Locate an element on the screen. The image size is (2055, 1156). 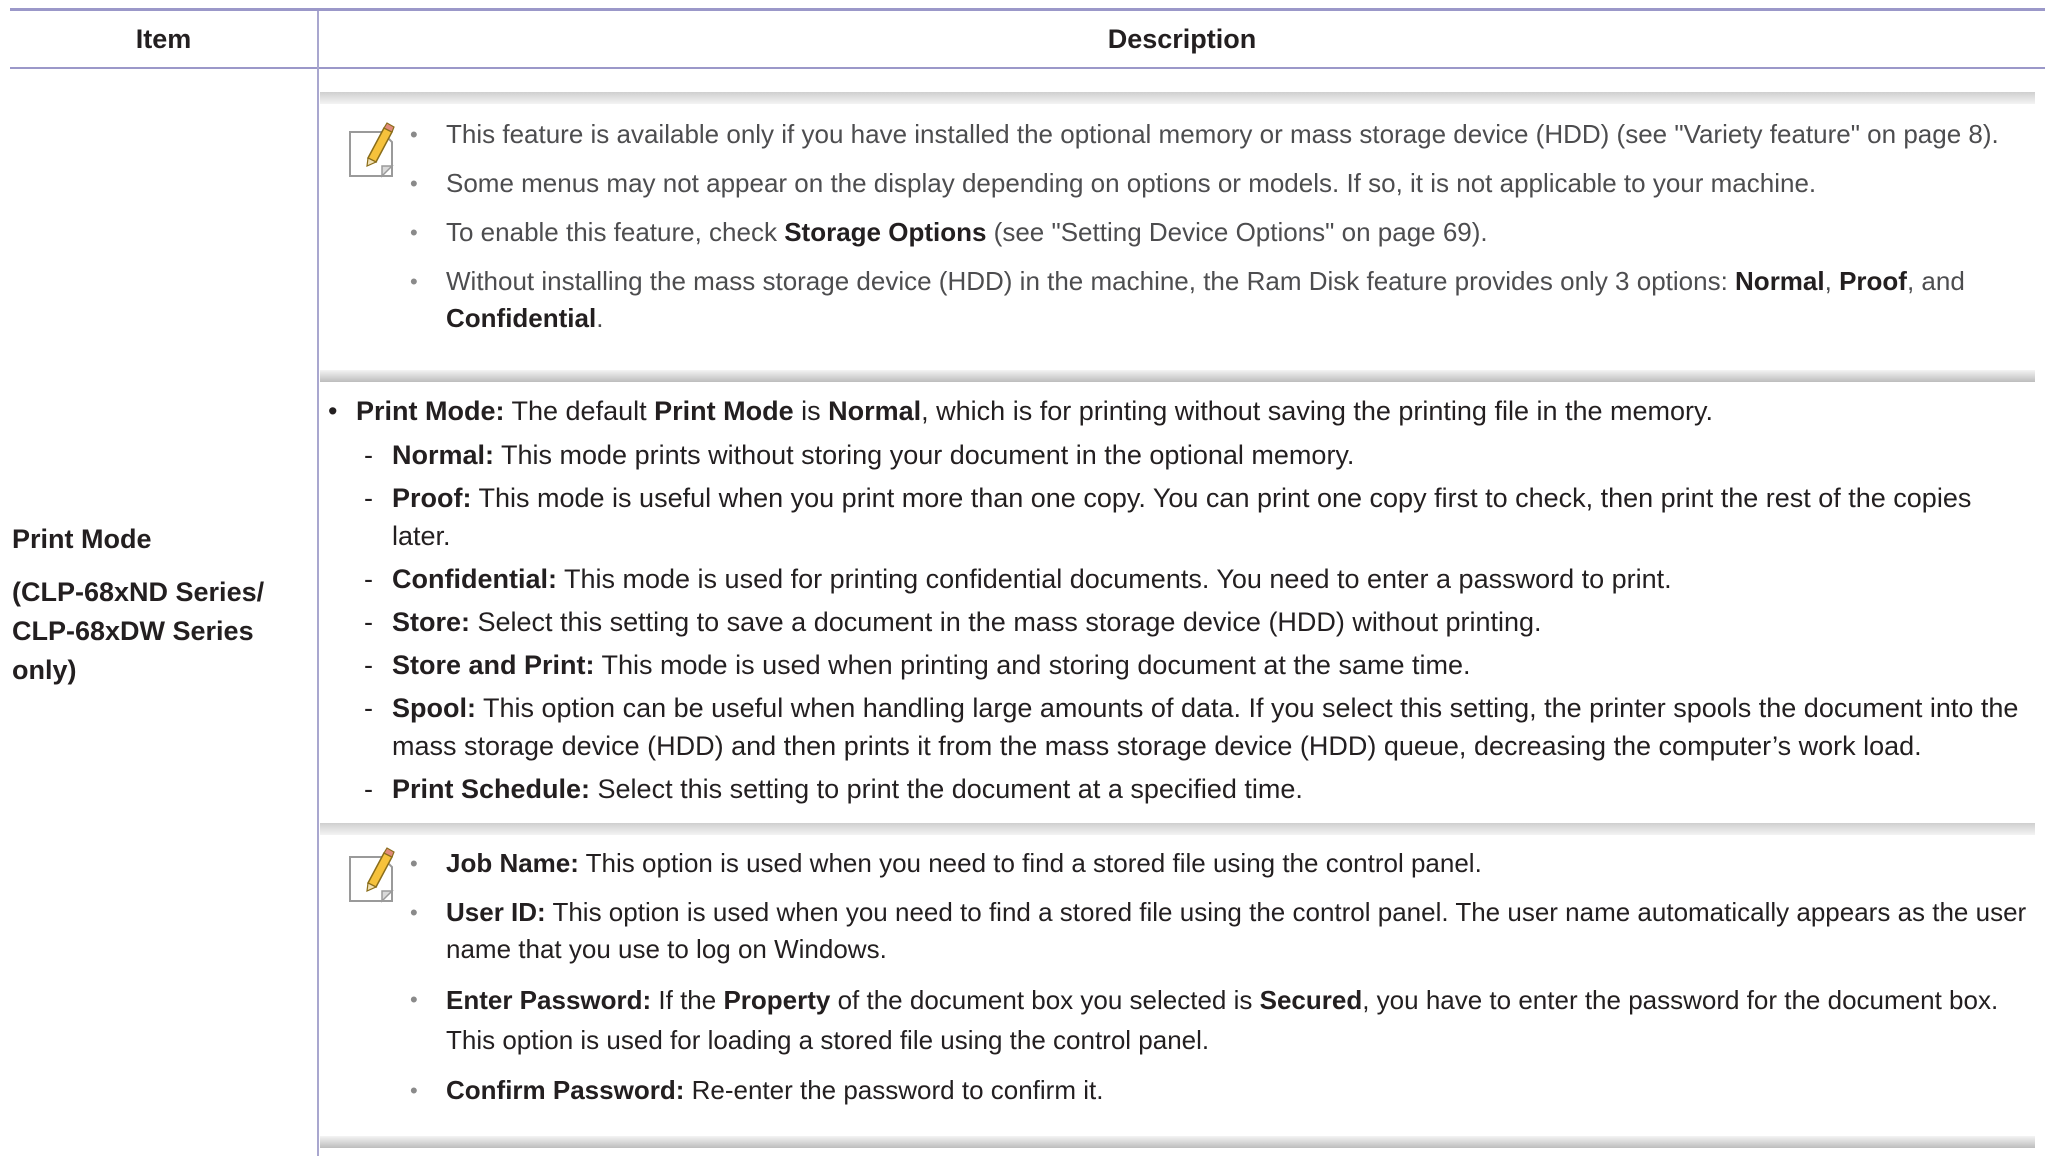
header-description: Description is located at coordinates (1182, 39).